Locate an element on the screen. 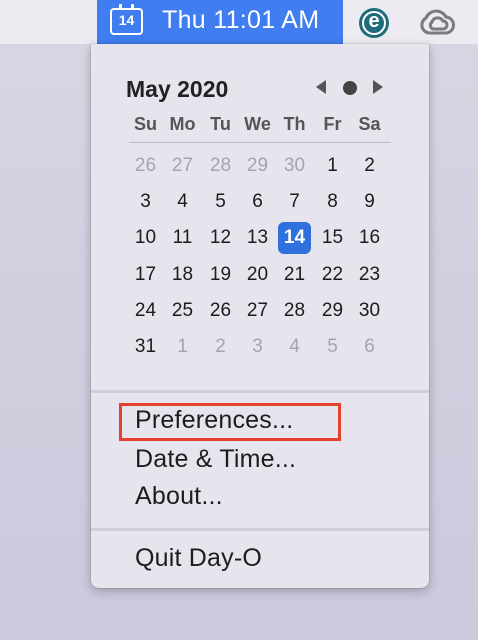 The image size is (478, 640). calendar-icon: 14 is located at coordinates (126, 19).